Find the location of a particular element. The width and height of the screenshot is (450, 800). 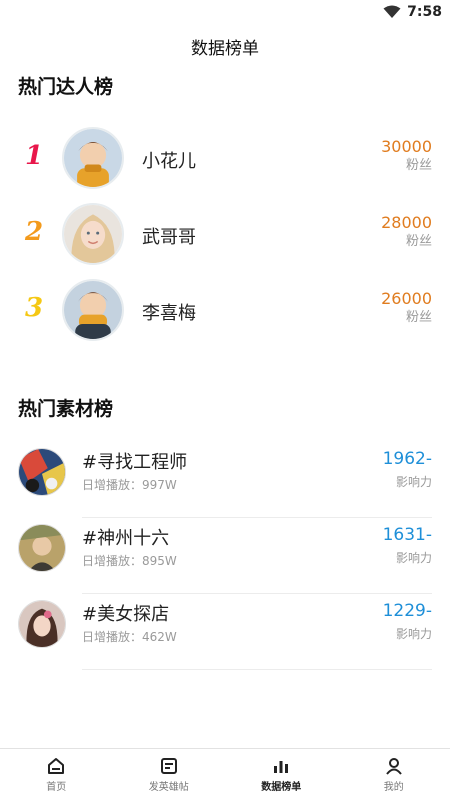

status-time: 7:58 is located at coordinates (424, 12).